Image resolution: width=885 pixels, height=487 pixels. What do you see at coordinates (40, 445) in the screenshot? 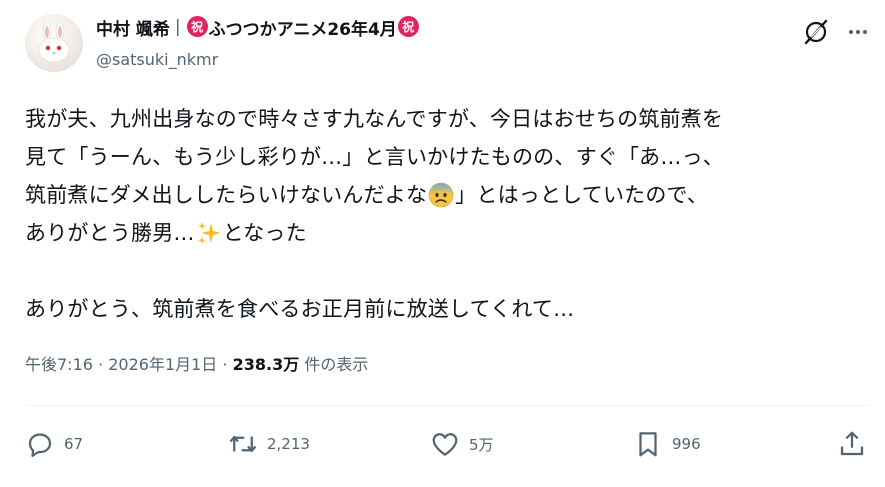
I see `reply-icon` at bounding box center [40, 445].